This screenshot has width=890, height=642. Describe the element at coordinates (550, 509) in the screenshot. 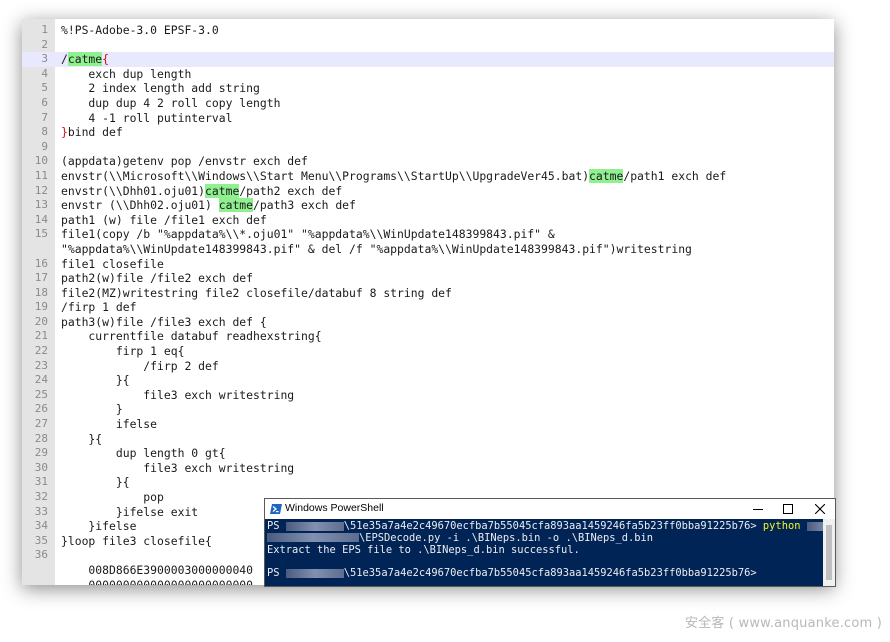

I see `powershell-titlebar: Windows PowerShell` at that location.